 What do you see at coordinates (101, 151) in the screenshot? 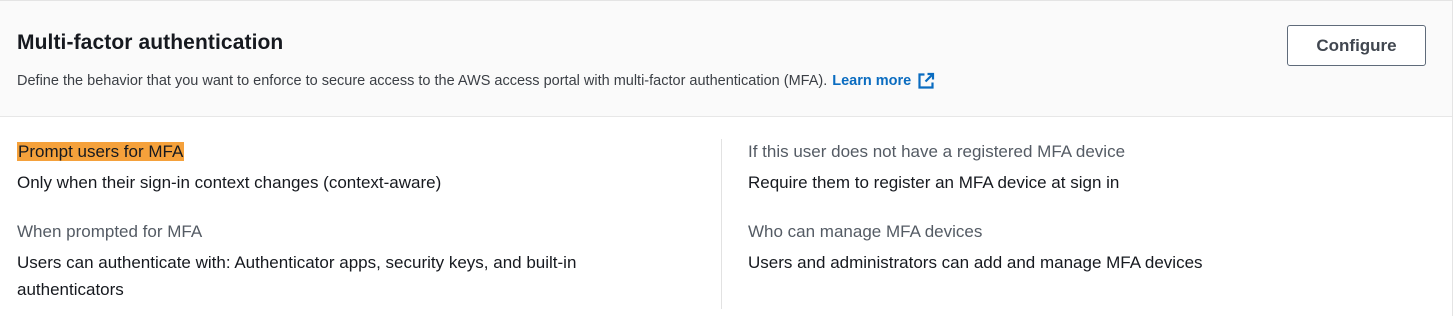
I see `highlighted-label: Prompt users for MFA` at bounding box center [101, 151].